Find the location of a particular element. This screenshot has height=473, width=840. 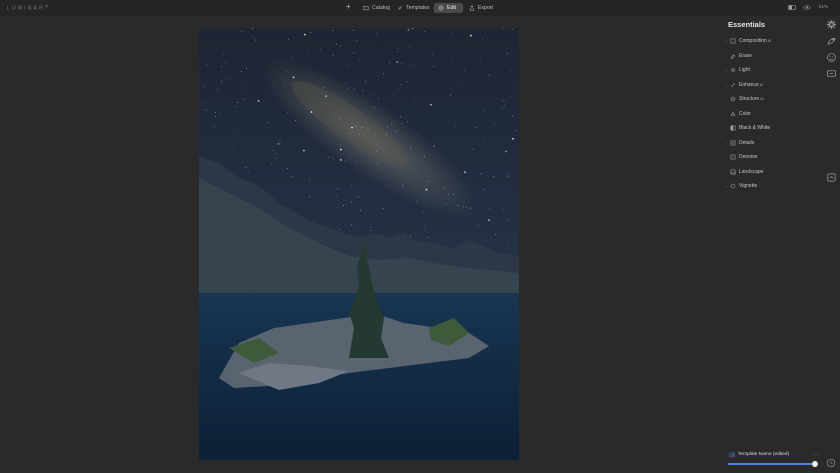

tool-composition: › Composition AI is located at coordinates (747, 41).